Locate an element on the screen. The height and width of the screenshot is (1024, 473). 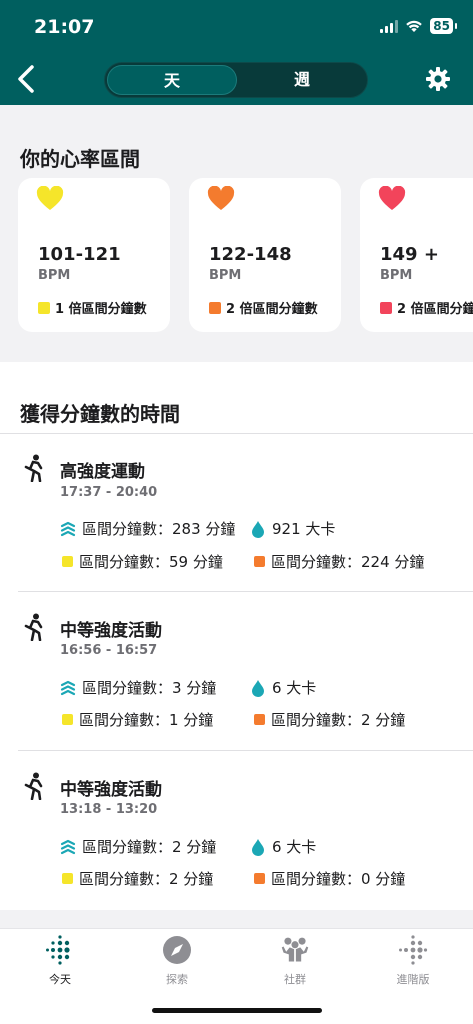
zone-card-fat-burn: 101-121 BPM 1 倍區間分鐘數 is located at coordinates (94, 255).